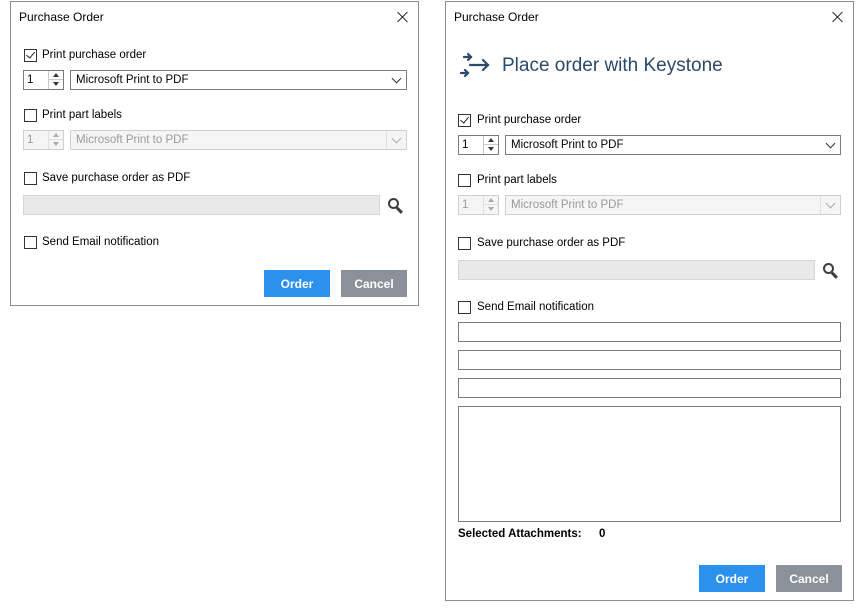 The height and width of the screenshot is (612, 865). Describe the element at coordinates (649, 388) in the screenshot. I see `email-subject-field` at that location.